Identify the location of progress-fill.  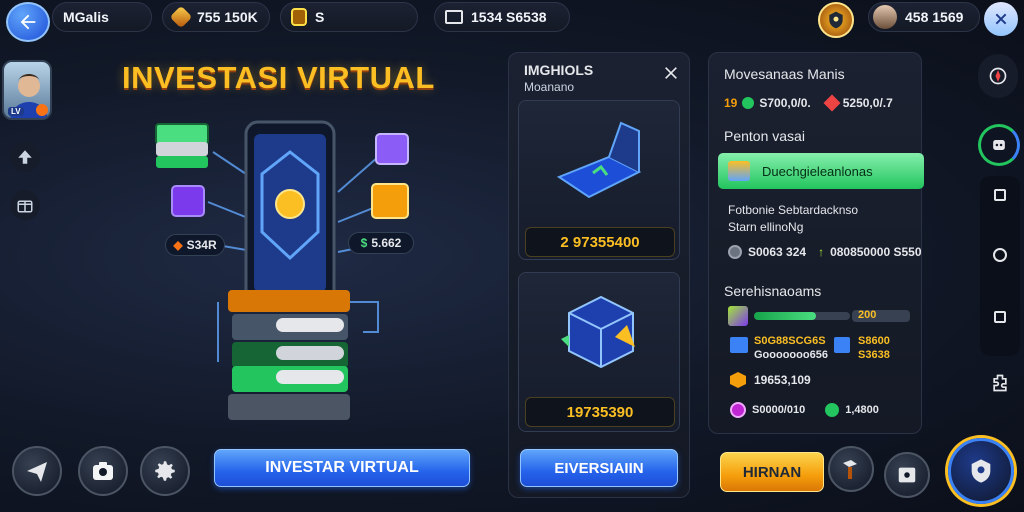
(785, 316).